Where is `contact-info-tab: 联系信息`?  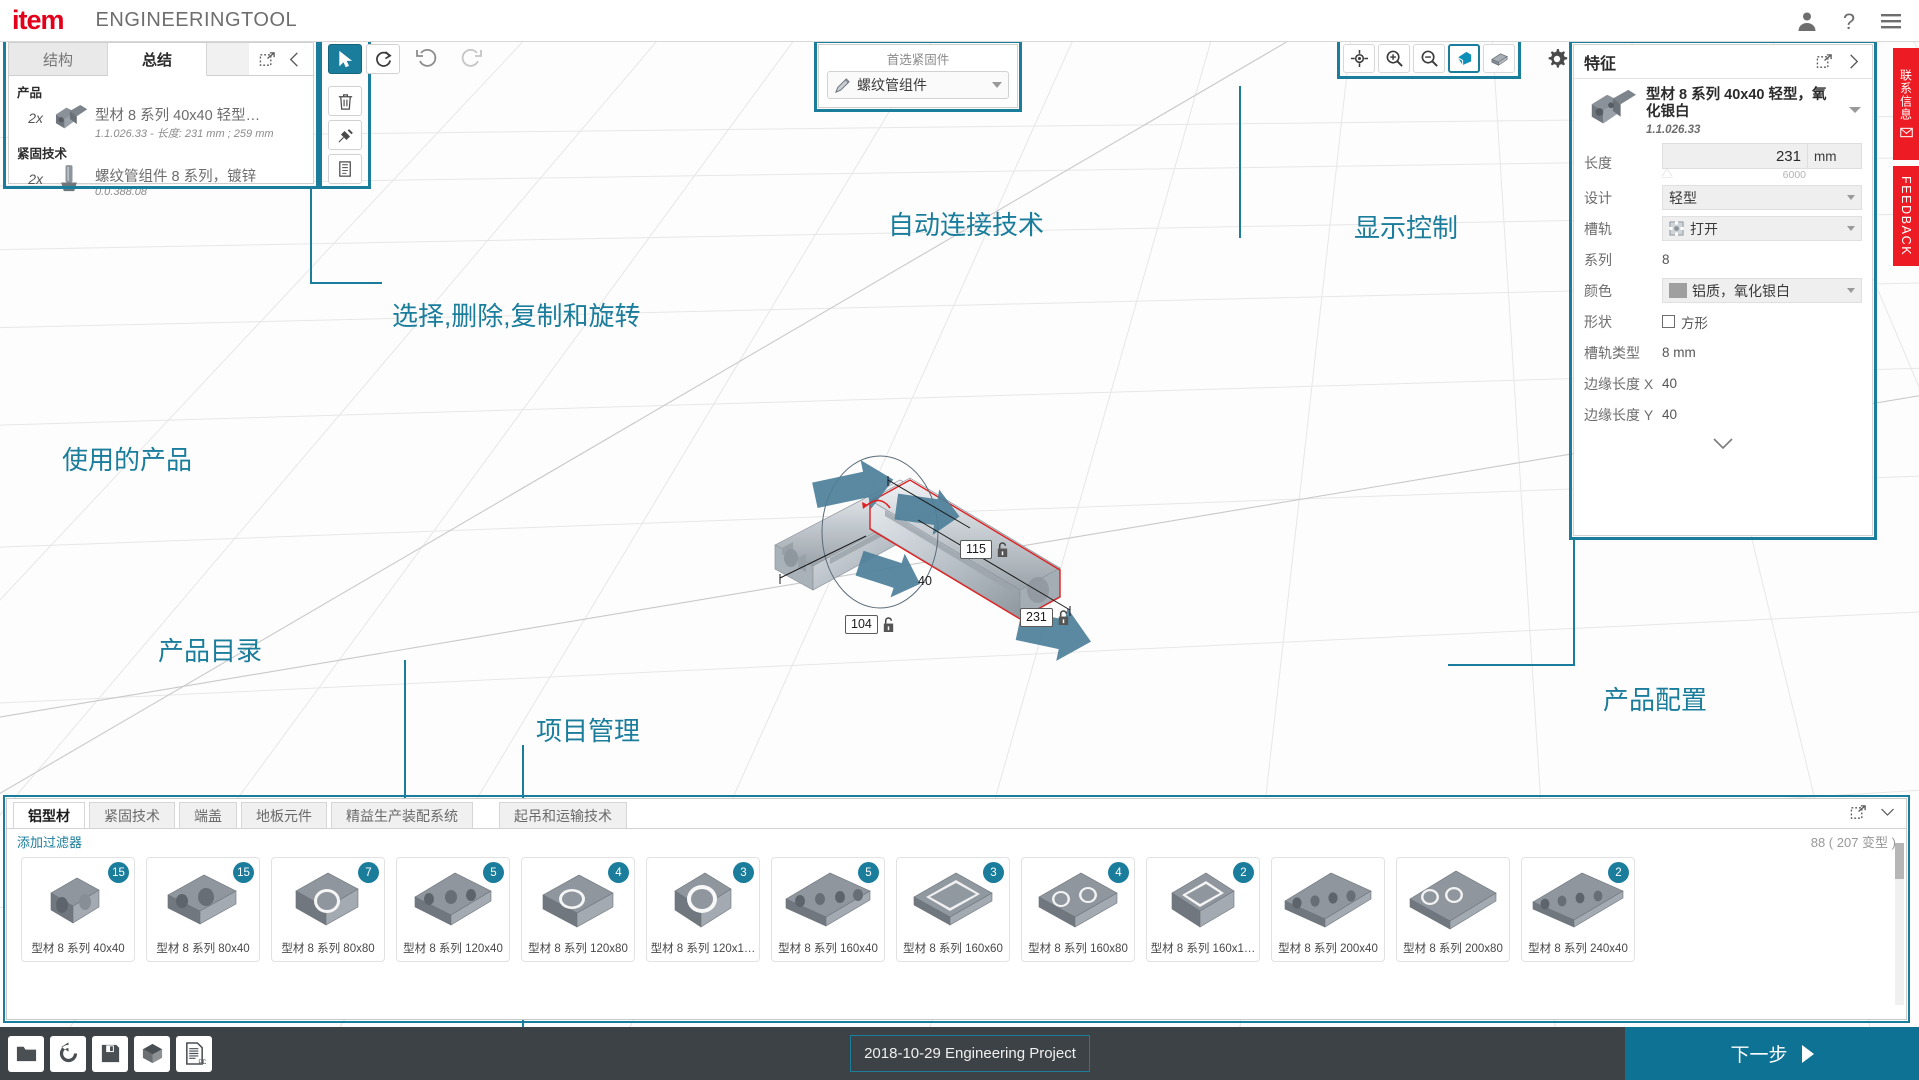 contact-info-tab: 联系信息 is located at coordinates (1906, 104).